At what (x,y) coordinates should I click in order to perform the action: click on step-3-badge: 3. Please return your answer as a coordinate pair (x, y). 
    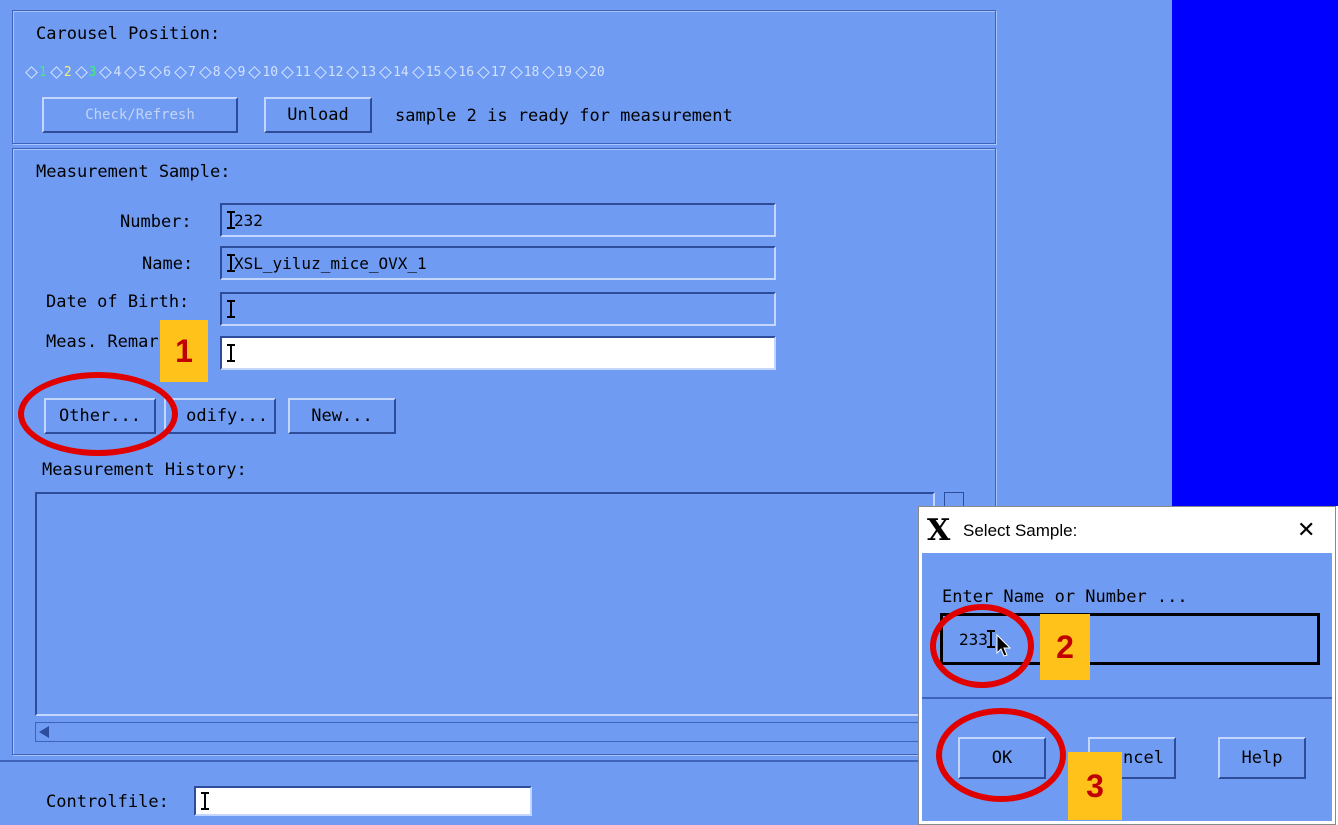
    Looking at the image, I should click on (1095, 786).